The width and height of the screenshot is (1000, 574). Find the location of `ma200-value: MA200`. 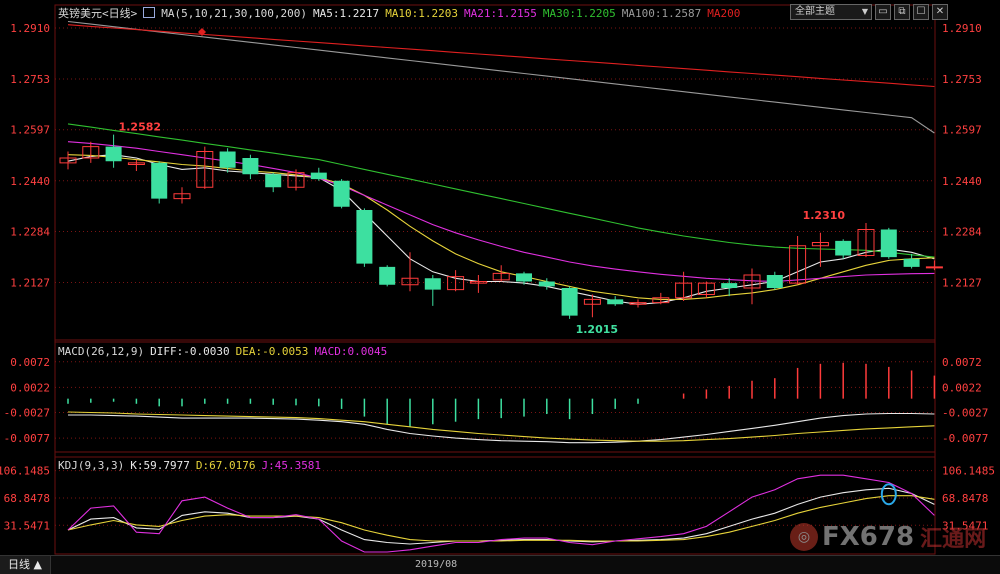

ma200-value: MA200 is located at coordinates (724, 13).